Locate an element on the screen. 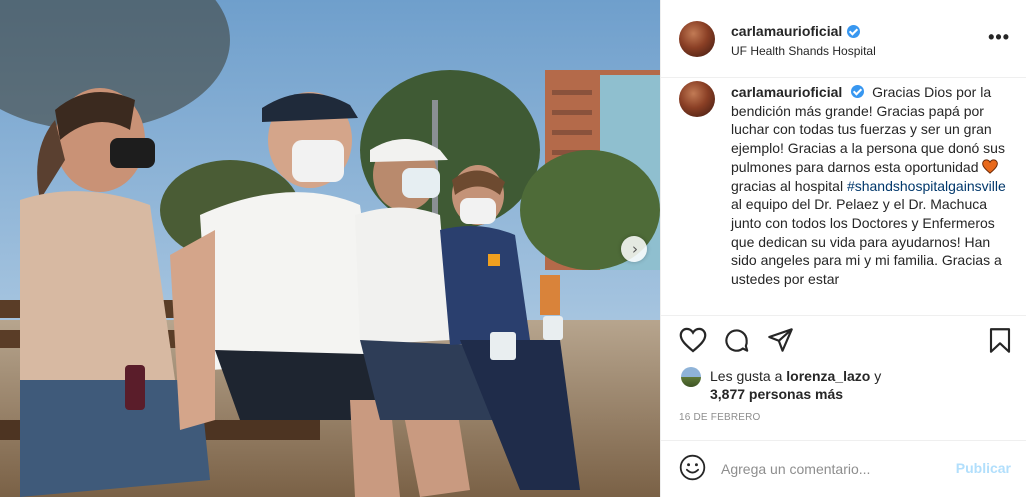 Image resolution: width=1026 pixels, height=497 pixels. caption-text-2: gracias al hospital is located at coordinates (787, 185).